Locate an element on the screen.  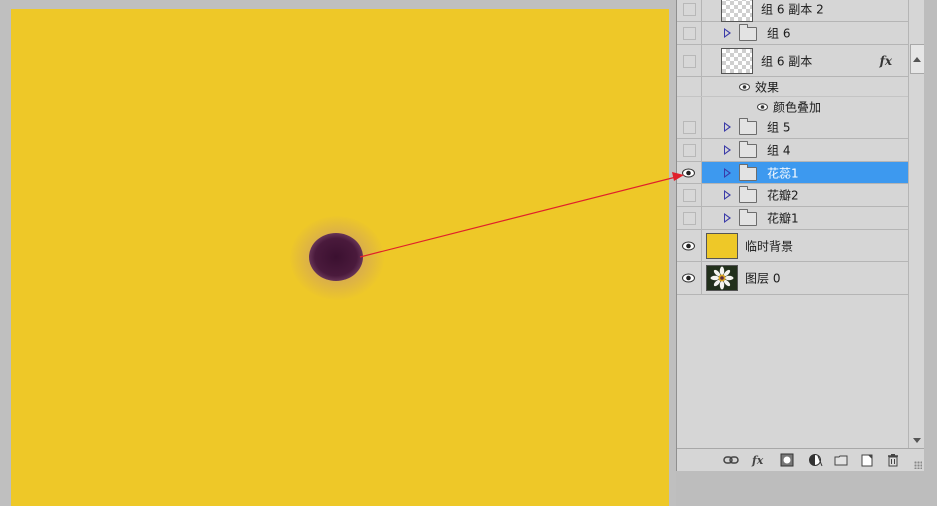
panel-dock-edge is located at coordinates (930, 253).